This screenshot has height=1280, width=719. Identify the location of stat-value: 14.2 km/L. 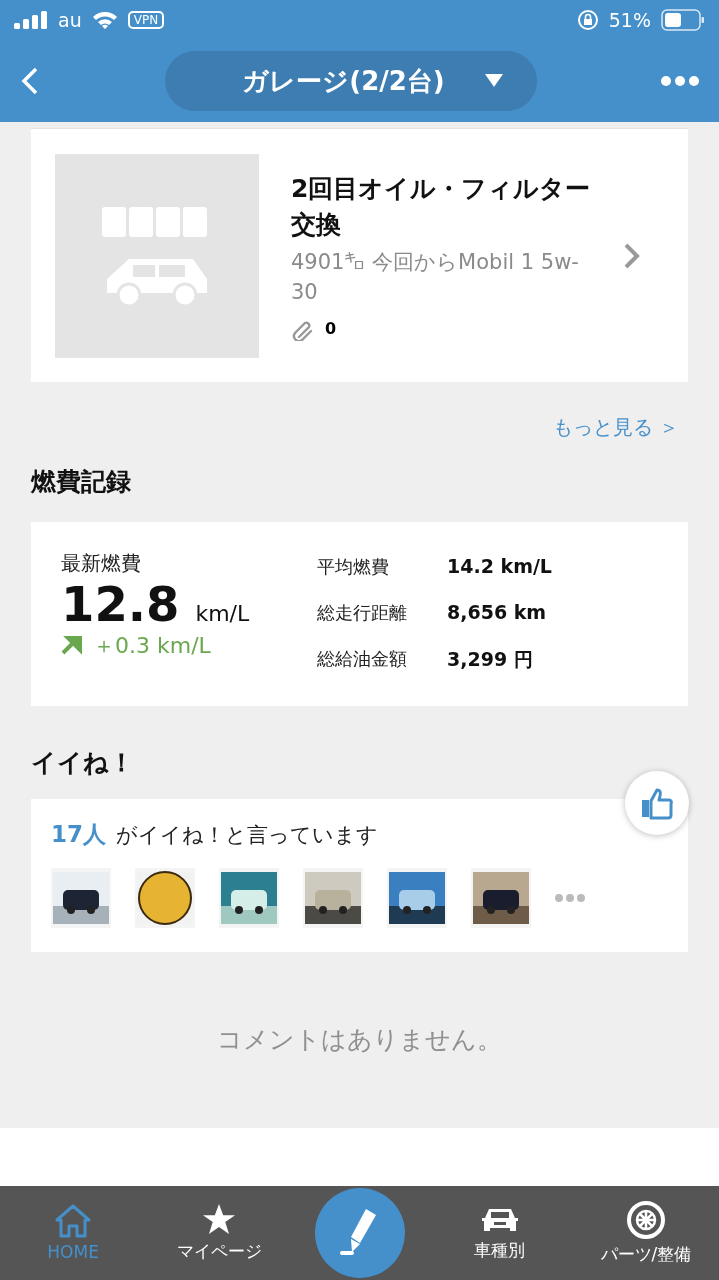
(499, 567).